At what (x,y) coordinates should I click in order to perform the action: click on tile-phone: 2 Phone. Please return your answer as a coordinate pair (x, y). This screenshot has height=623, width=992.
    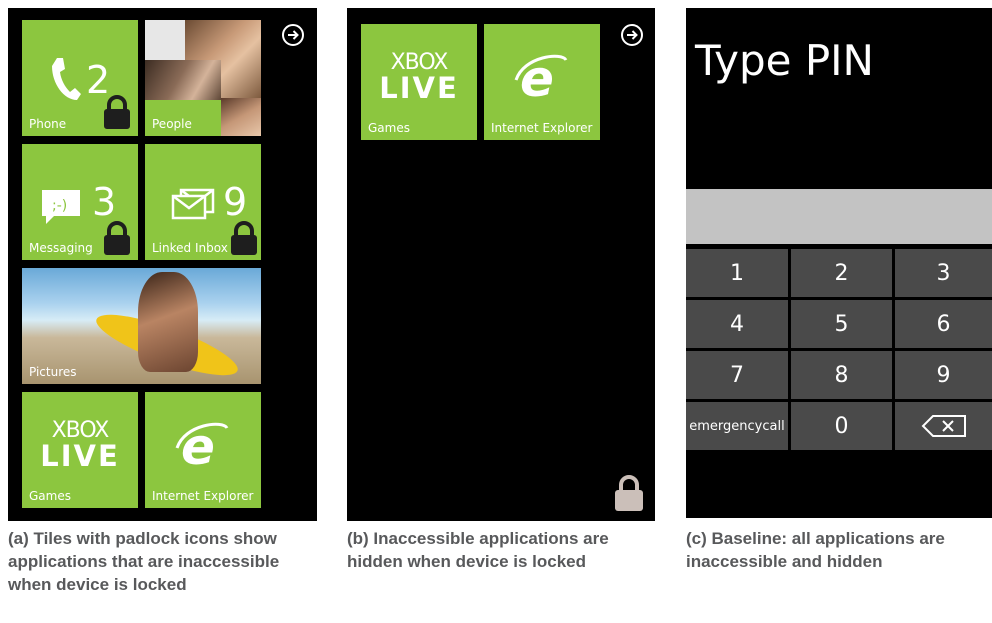
    Looking at the image, I should click on (80, 78).